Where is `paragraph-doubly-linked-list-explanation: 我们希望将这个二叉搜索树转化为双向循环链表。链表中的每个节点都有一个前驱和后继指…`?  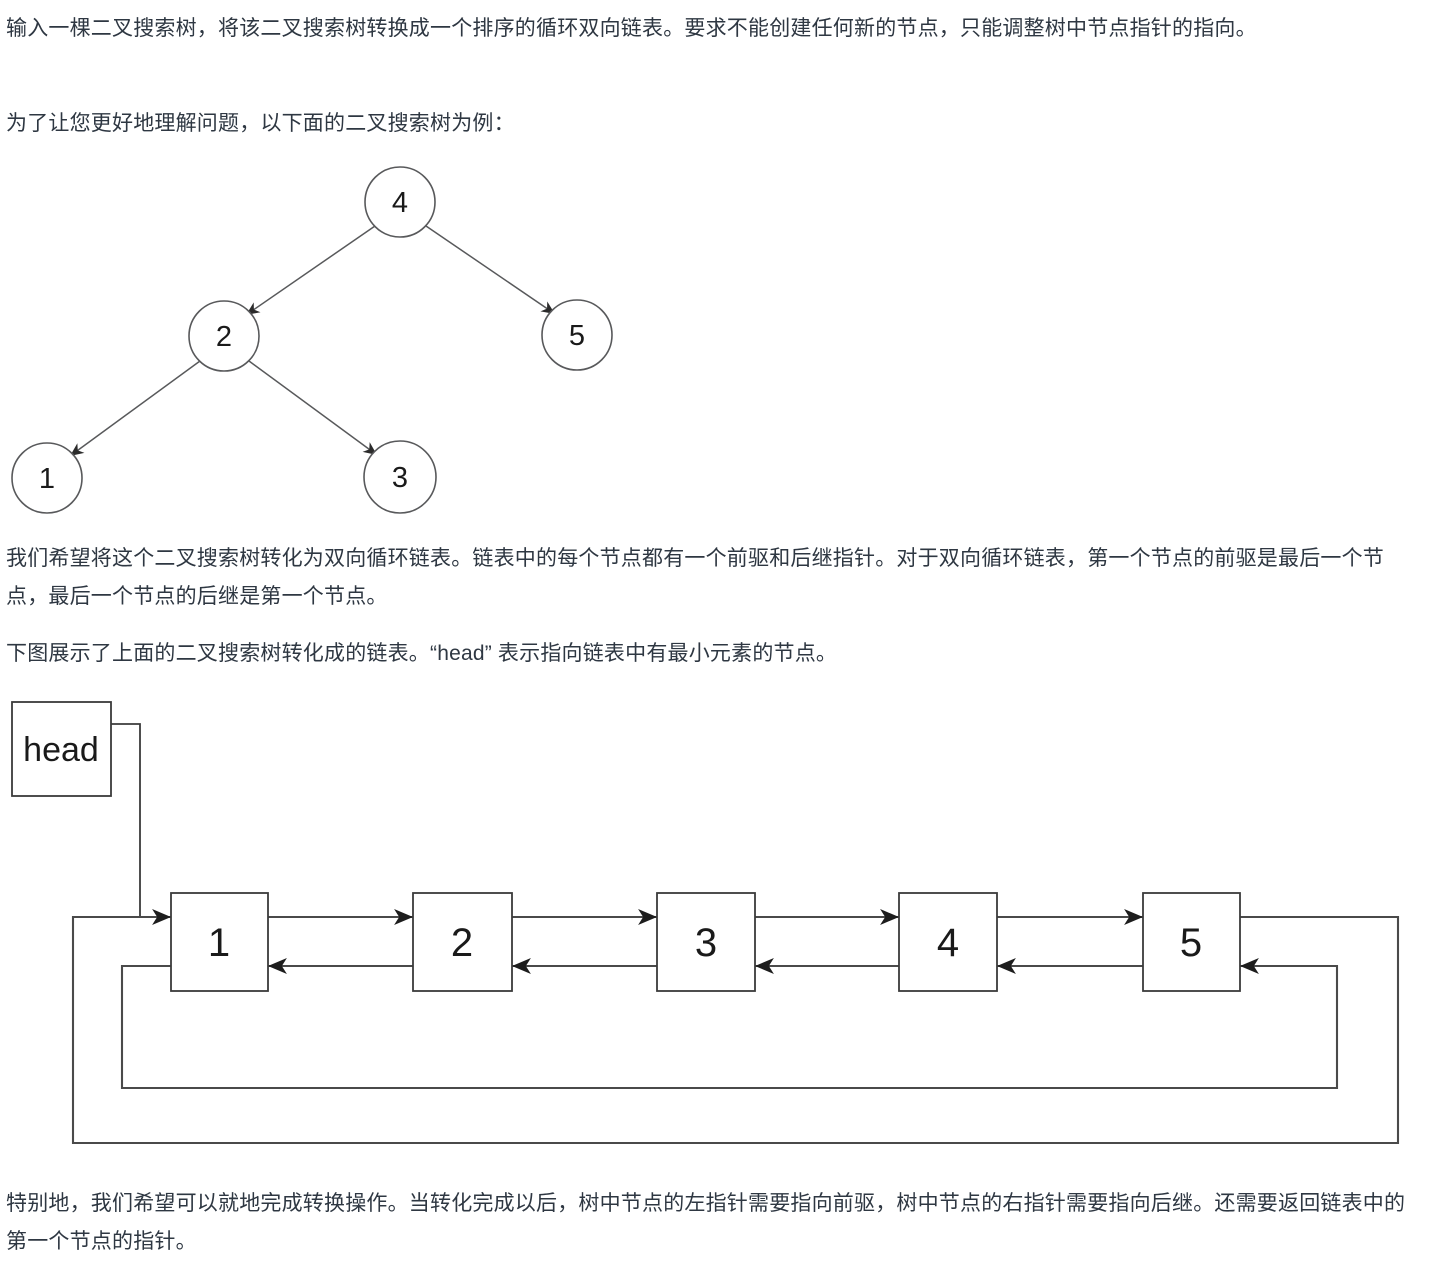
paragraph-doubly-linked-list-explanation: 我们希望将这个二叉搜索树转化为双向循环链表。链表中的每个节点都有一个前驱和后继指… is located at coordinates (695, 577).